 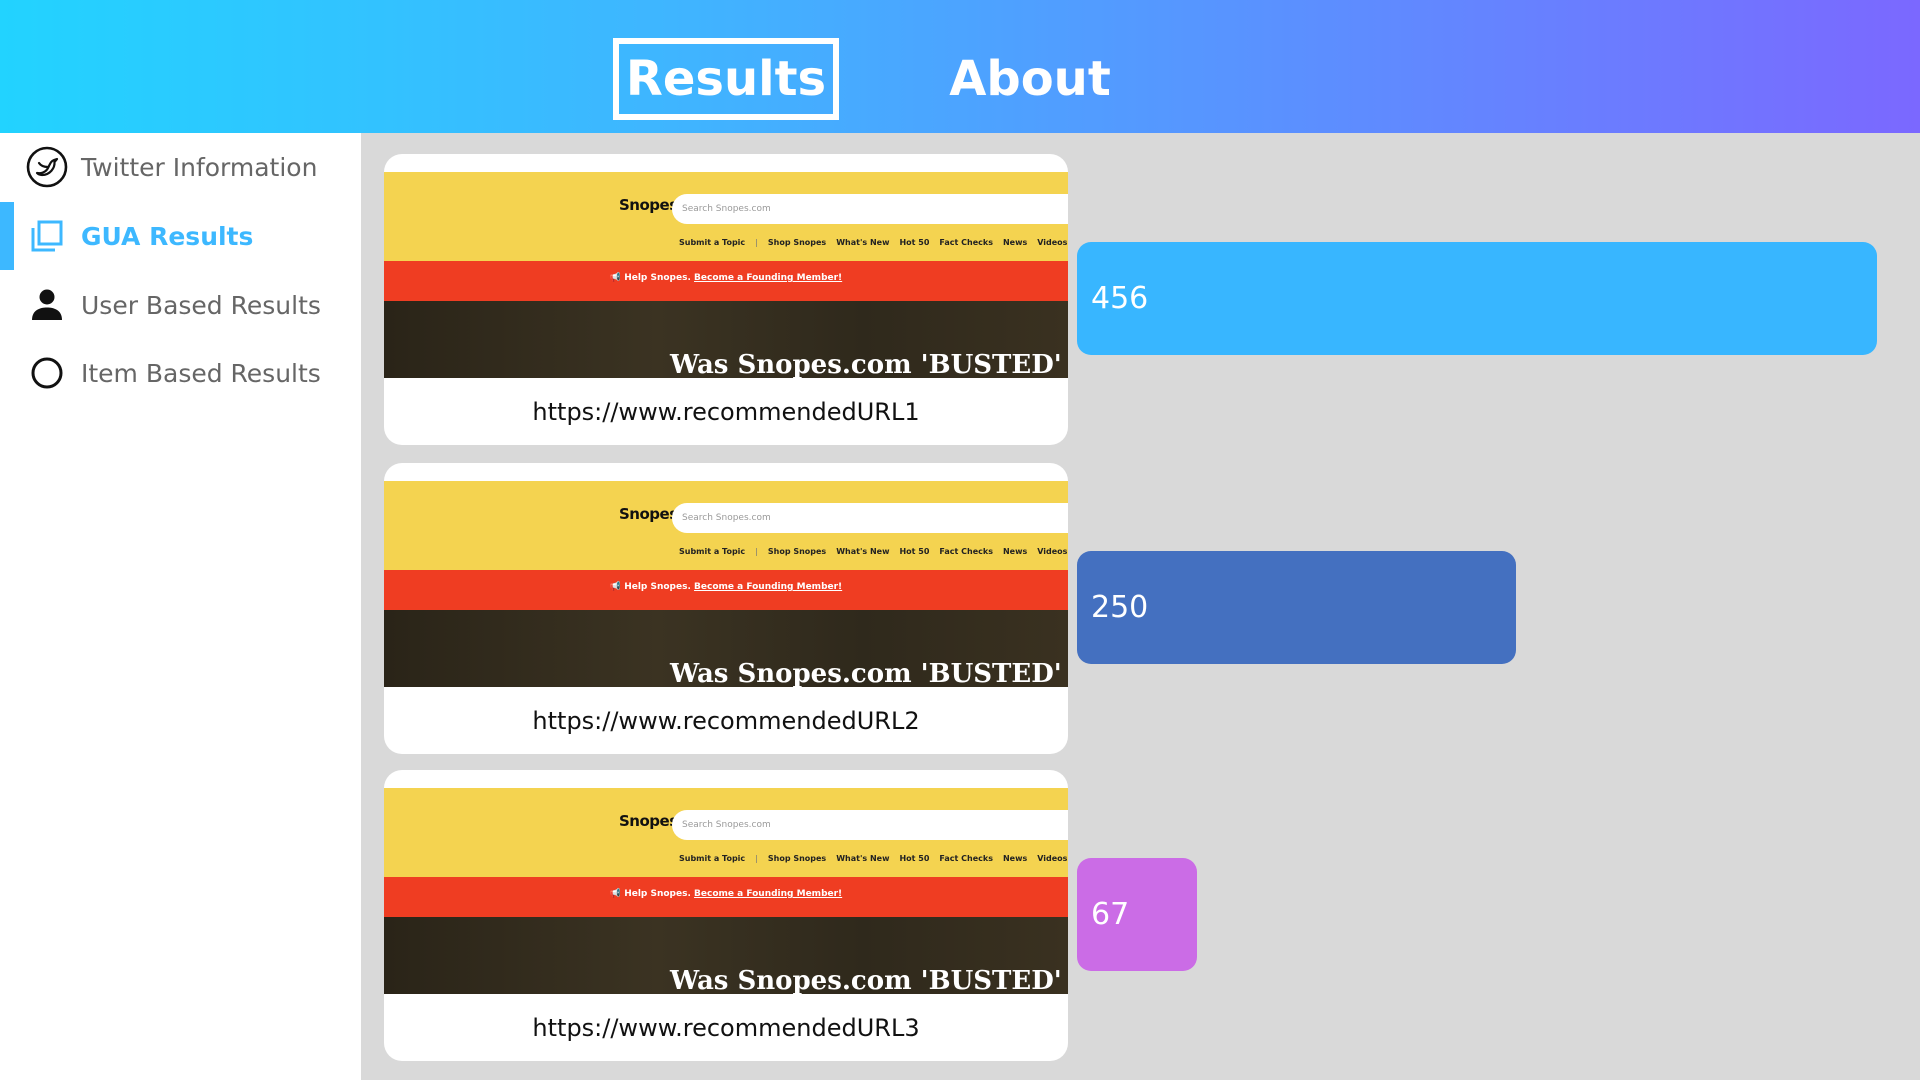 I want to click on sidebar-item-user-based-results: User Based Results, so click(x=180, y=305).